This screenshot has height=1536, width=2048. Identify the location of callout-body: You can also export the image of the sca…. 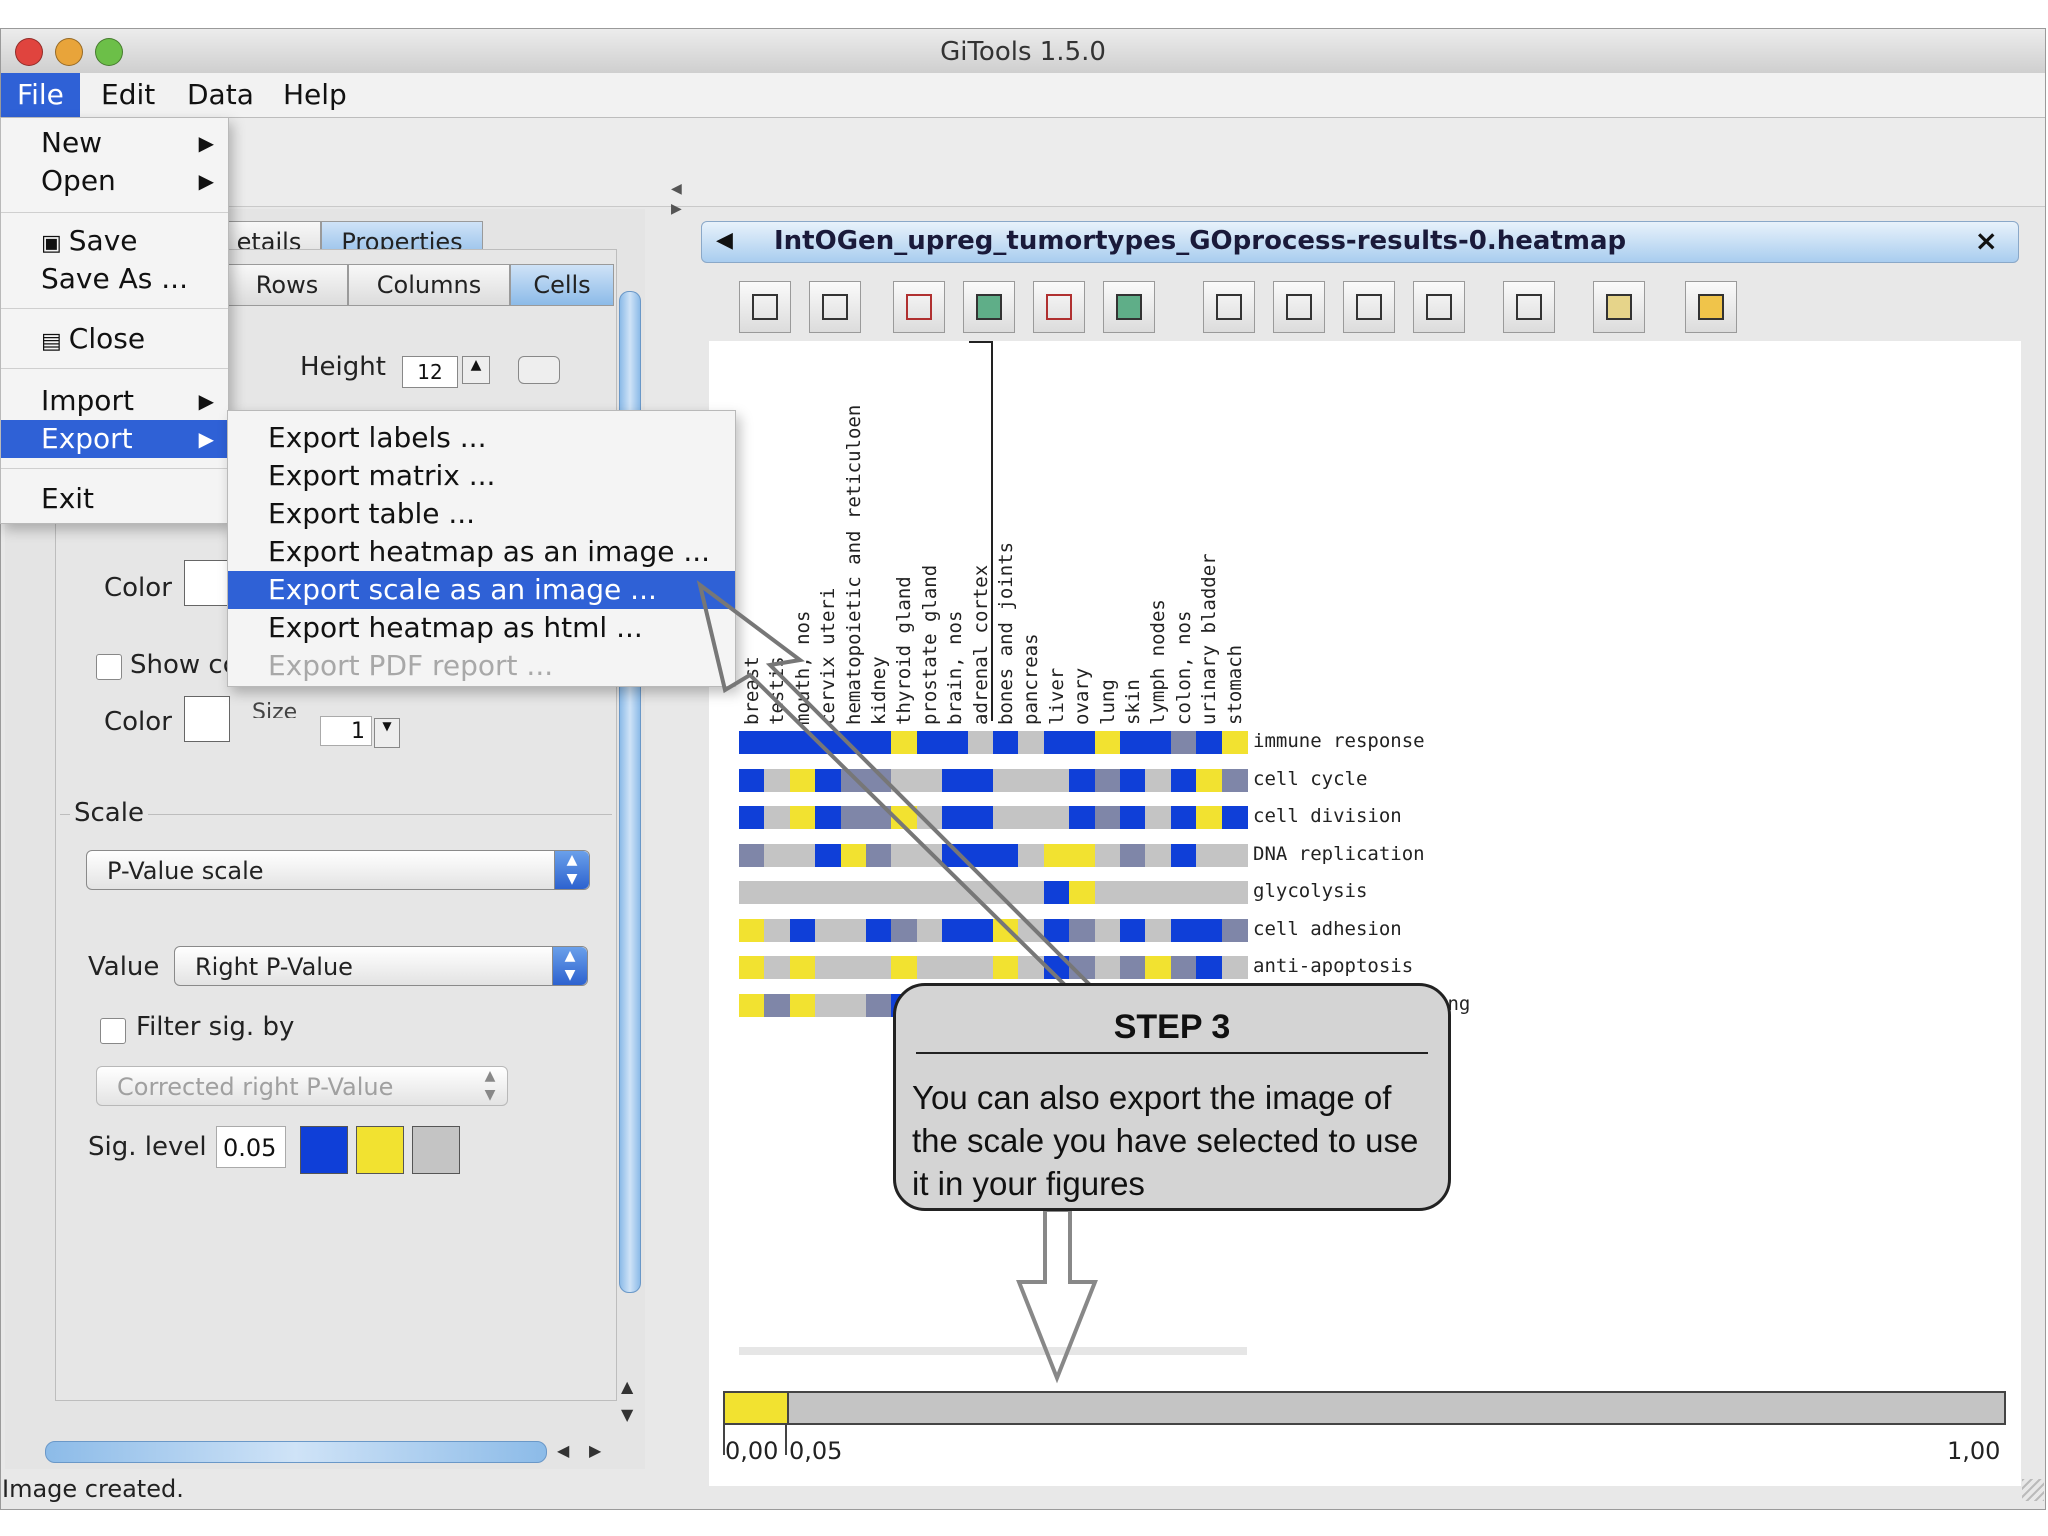
(1165, 1140).